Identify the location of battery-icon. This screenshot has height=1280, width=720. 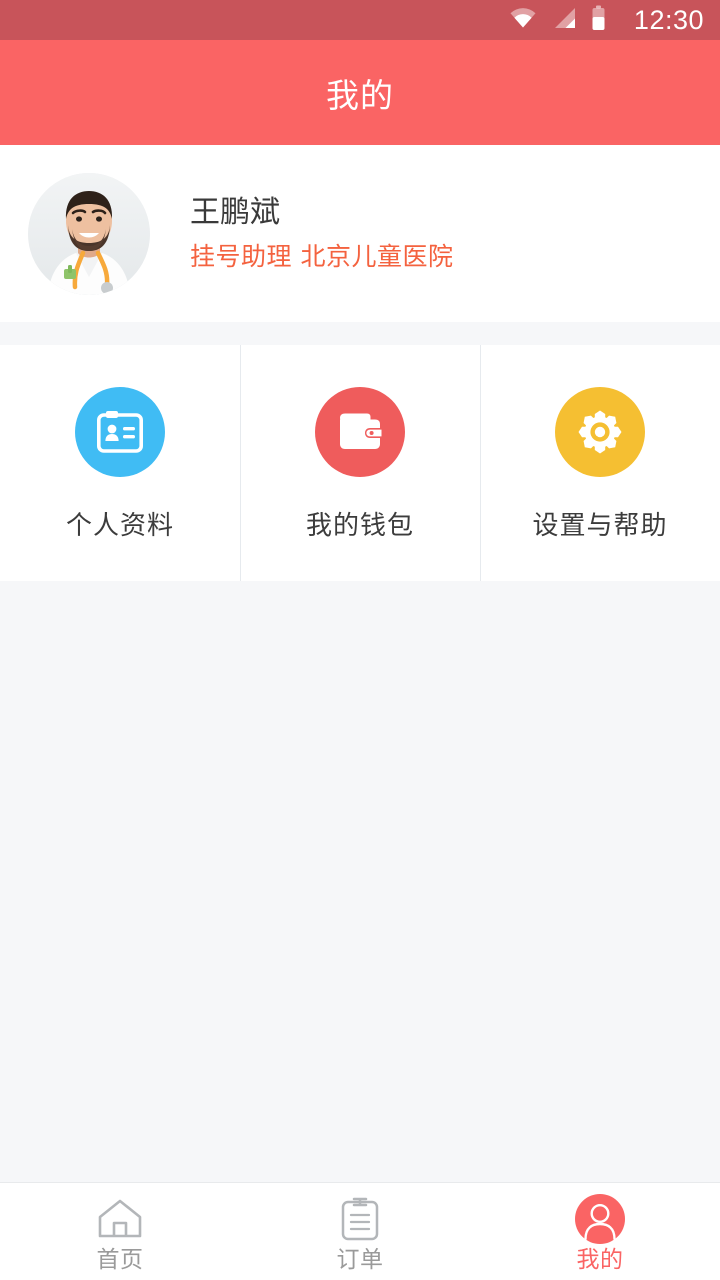
(598, 20).